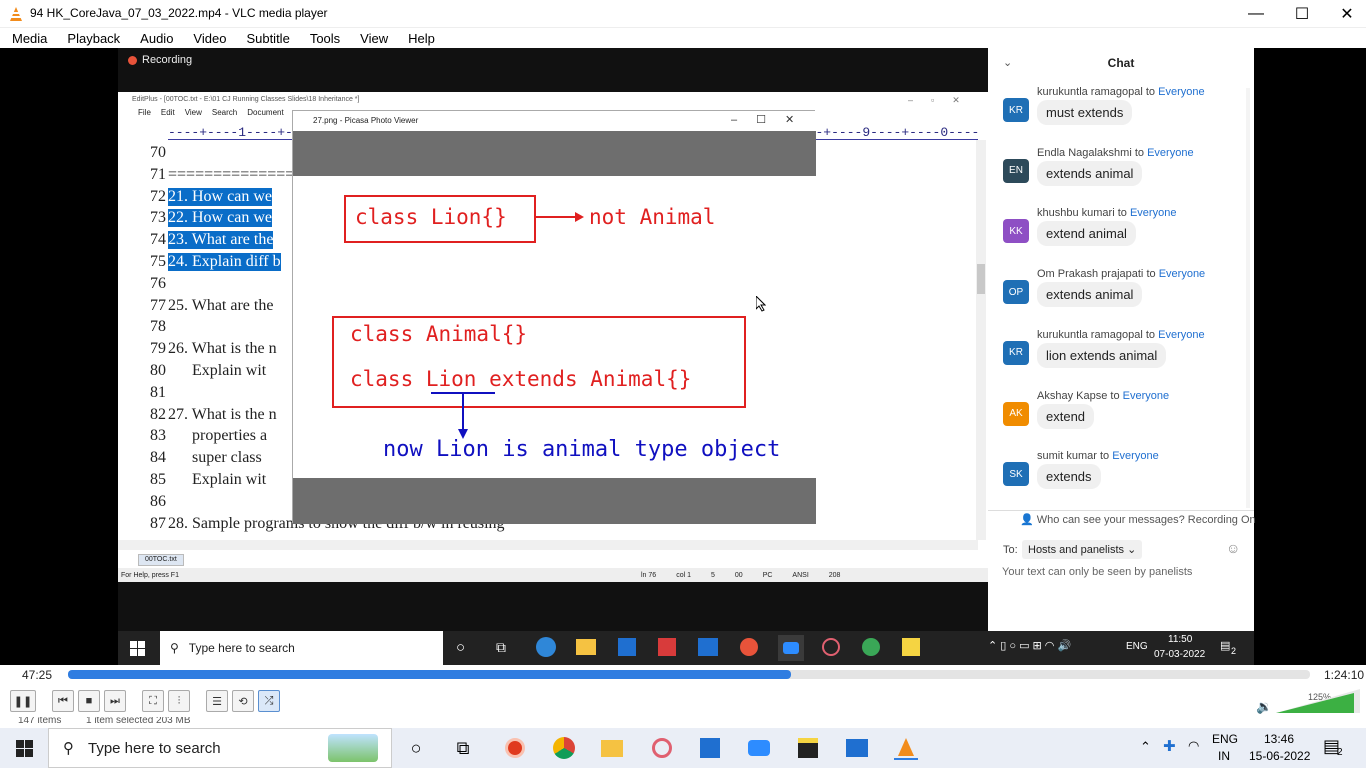 The image size is (1366, 768). What do you see at coordinates (1180, 654) in the screenshot?
I see `inner-date: 07-03-2022` at bounding box center [1180, 654].